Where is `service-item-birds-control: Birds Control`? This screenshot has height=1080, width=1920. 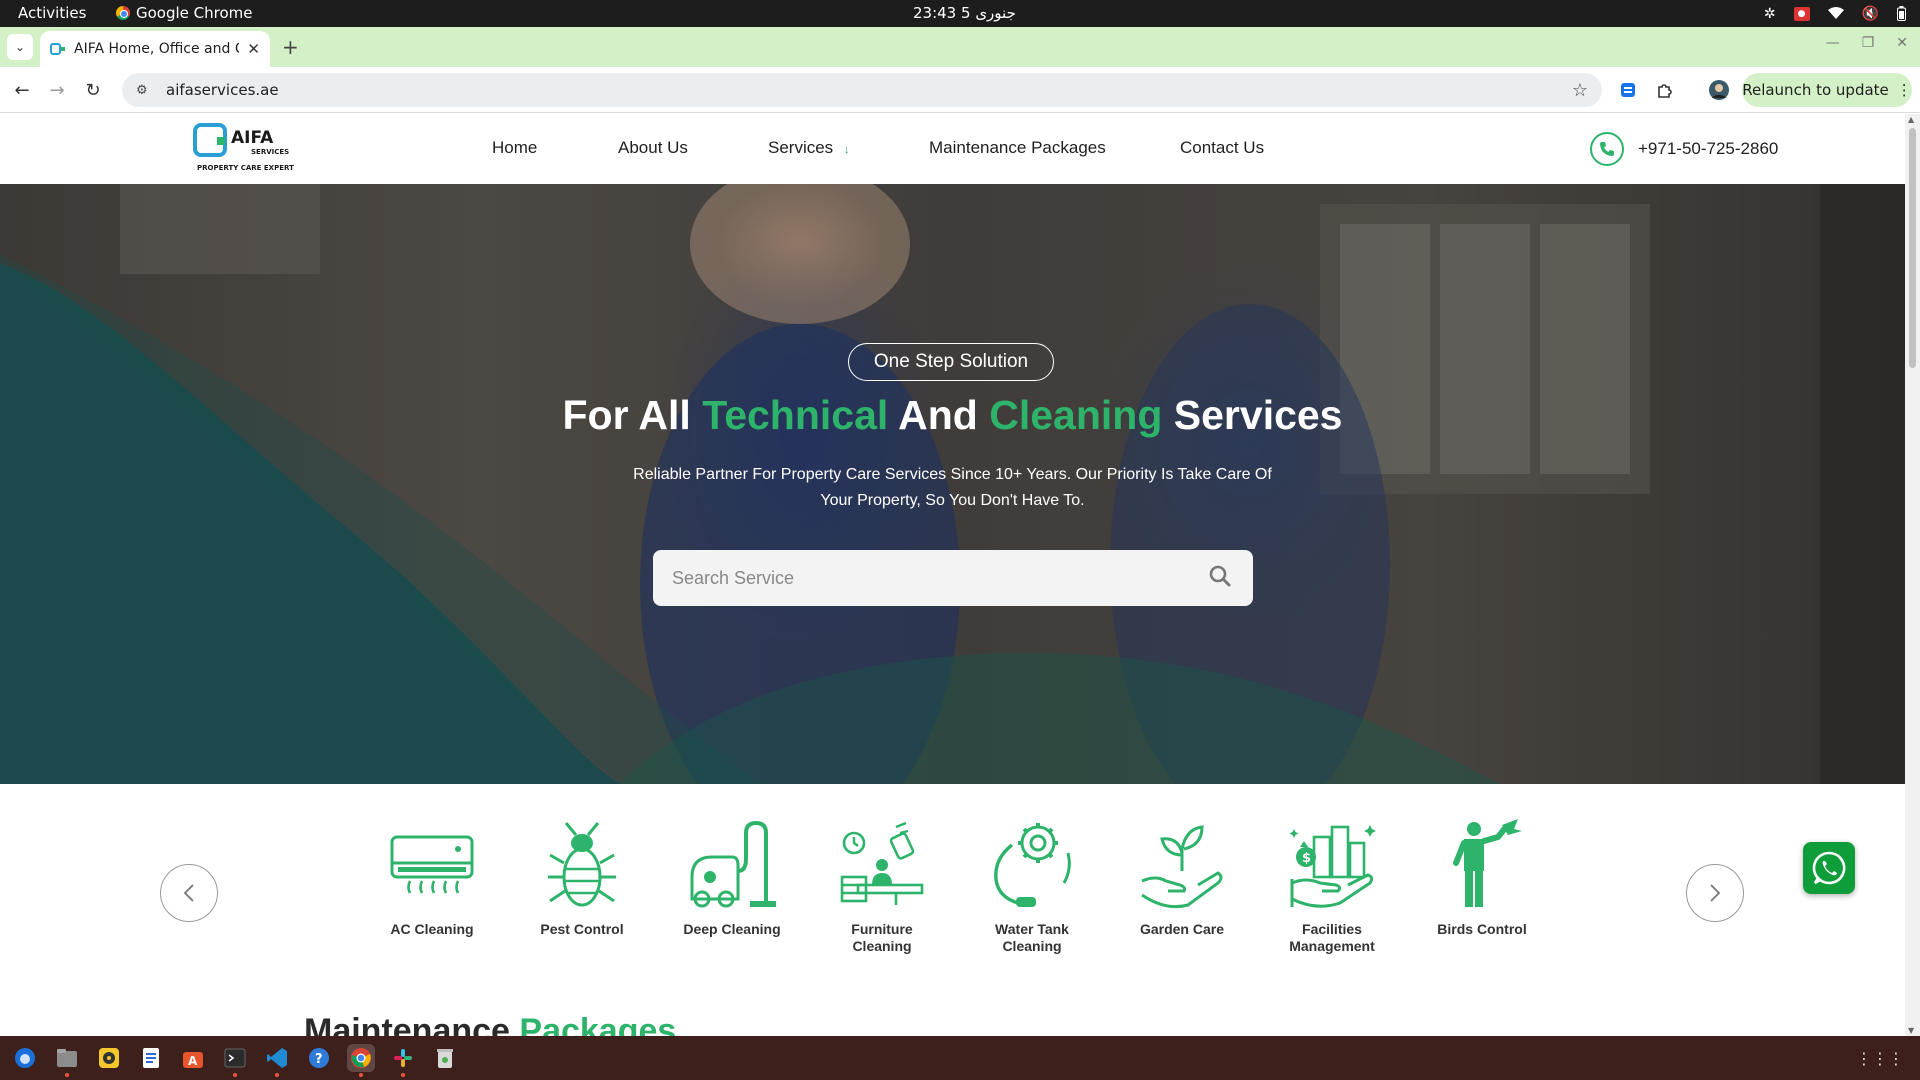
service-item-birds-control: Birds Control is located at coordinates (1482, 878).